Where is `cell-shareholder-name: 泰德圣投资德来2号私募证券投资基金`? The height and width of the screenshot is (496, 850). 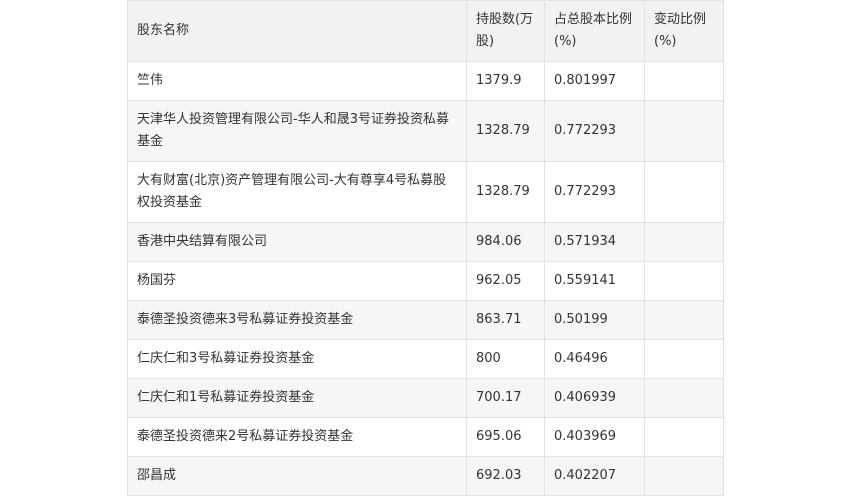 cell-shareholder-name: 泰德圣投资德来2号私募证券投资基金 is located at coordinates (297, 437).